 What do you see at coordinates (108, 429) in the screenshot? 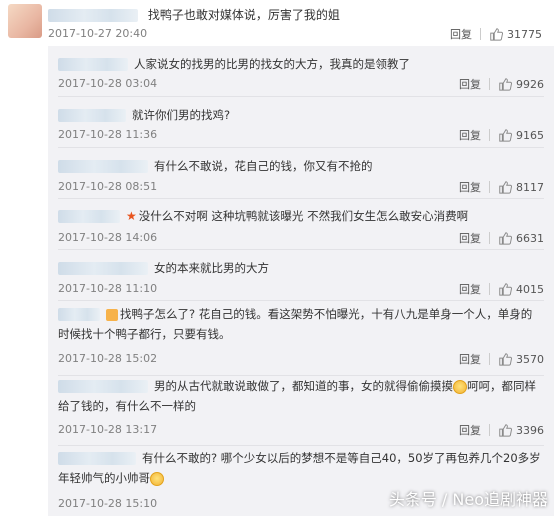
I see `reply-time: 2017-10-28 13:17` at bounding box center [108, 429].